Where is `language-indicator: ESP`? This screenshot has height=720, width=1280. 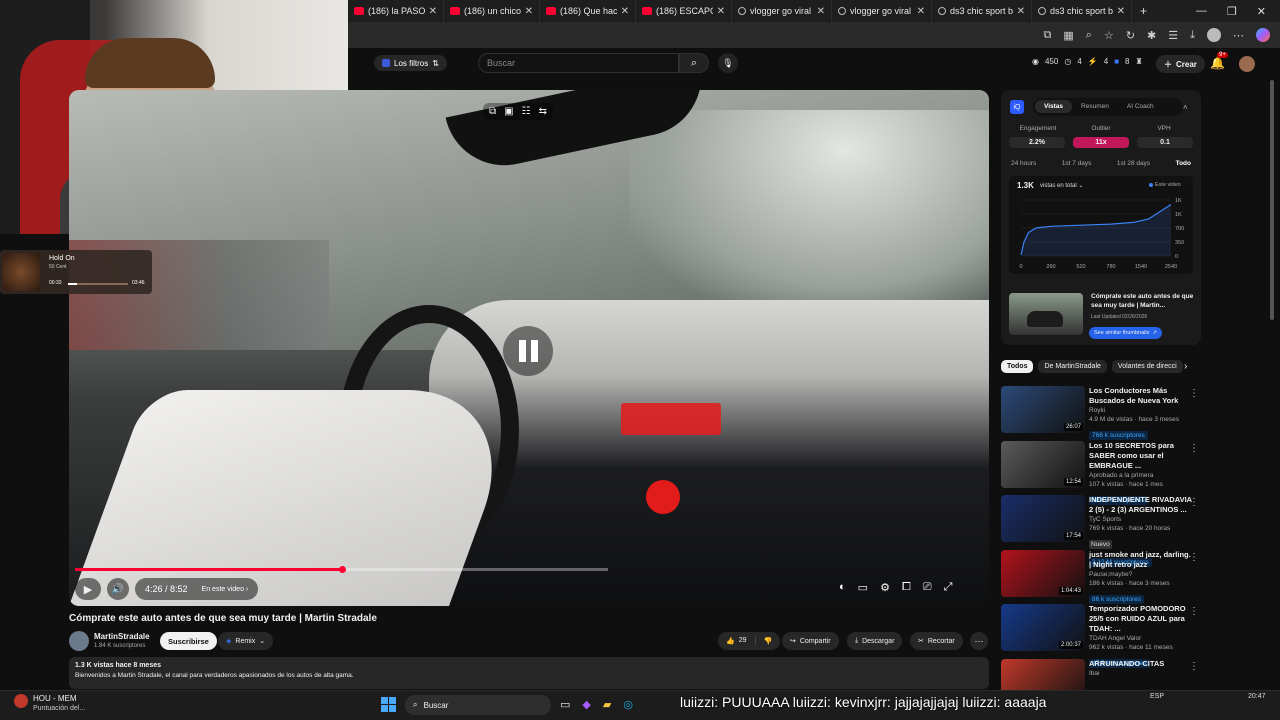 language-indicator: ESP is located at coordinates (1157, 696).